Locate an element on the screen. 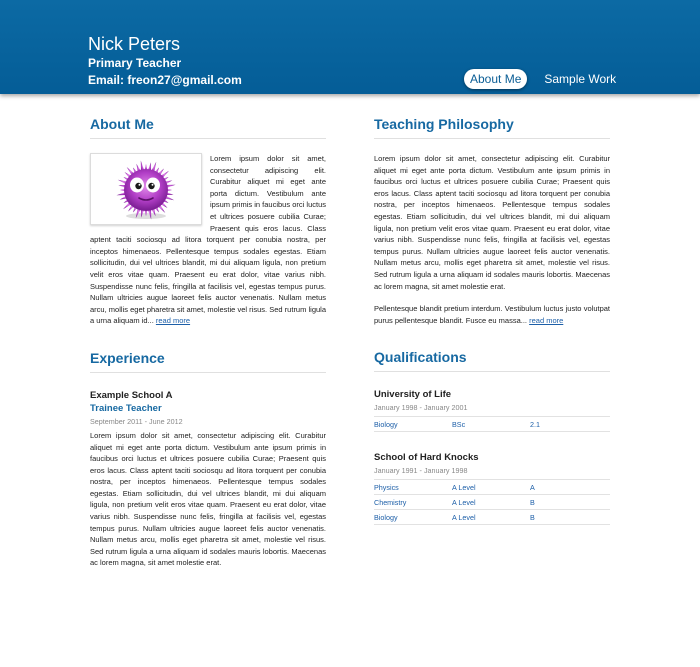  table-row: Chemistry A Level B is located at coordinates (492, 502).